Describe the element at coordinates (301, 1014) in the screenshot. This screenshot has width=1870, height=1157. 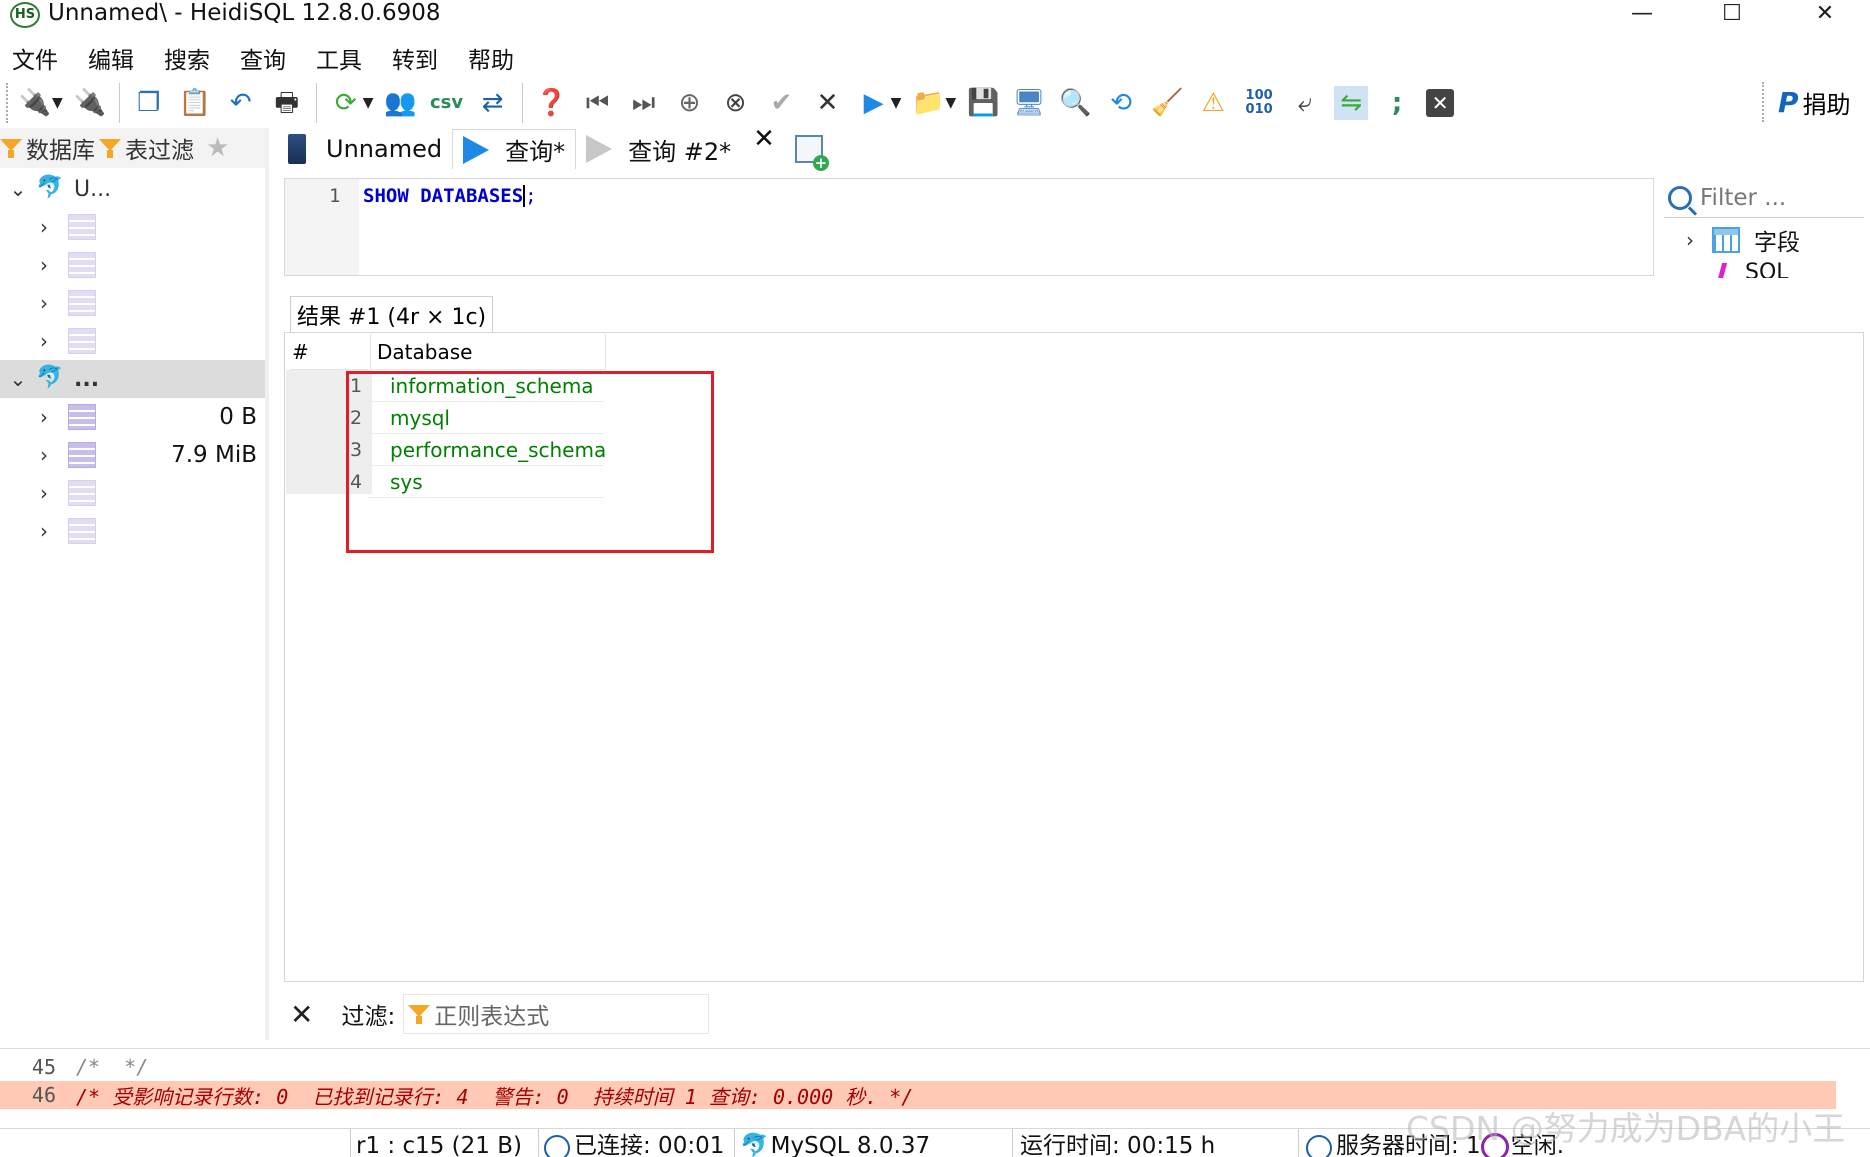
I see `close-filter-icon: ✕` at that location.